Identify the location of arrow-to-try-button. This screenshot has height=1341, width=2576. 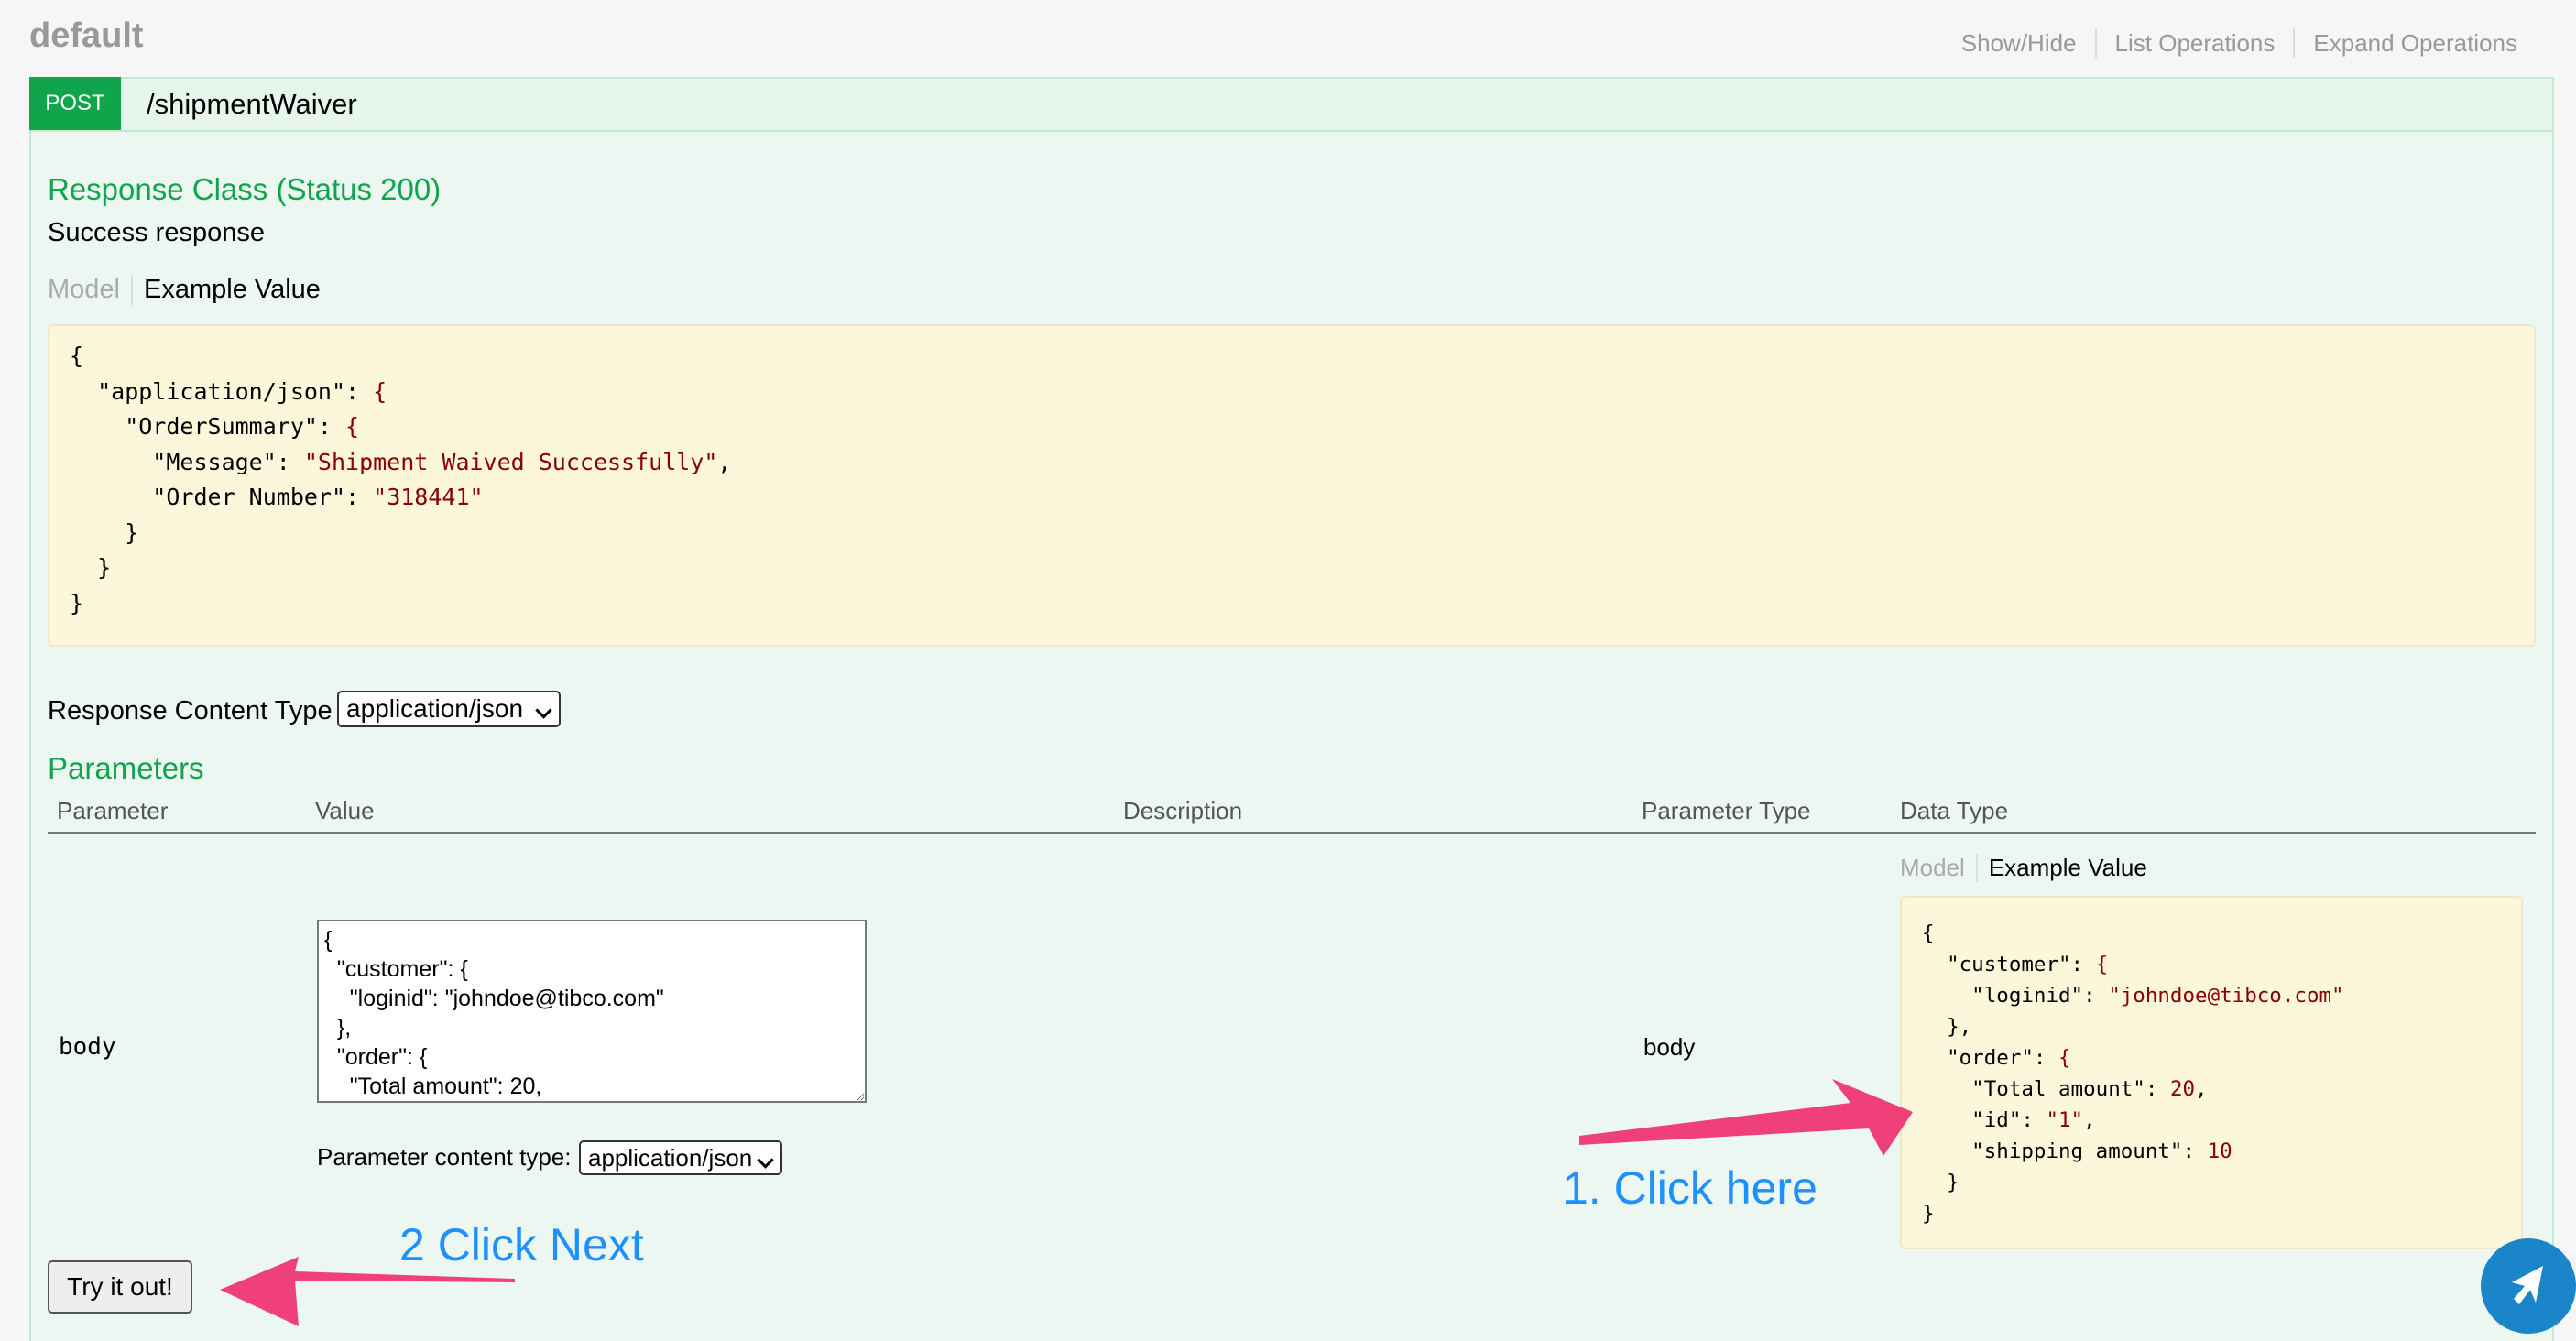
(368, 1292).